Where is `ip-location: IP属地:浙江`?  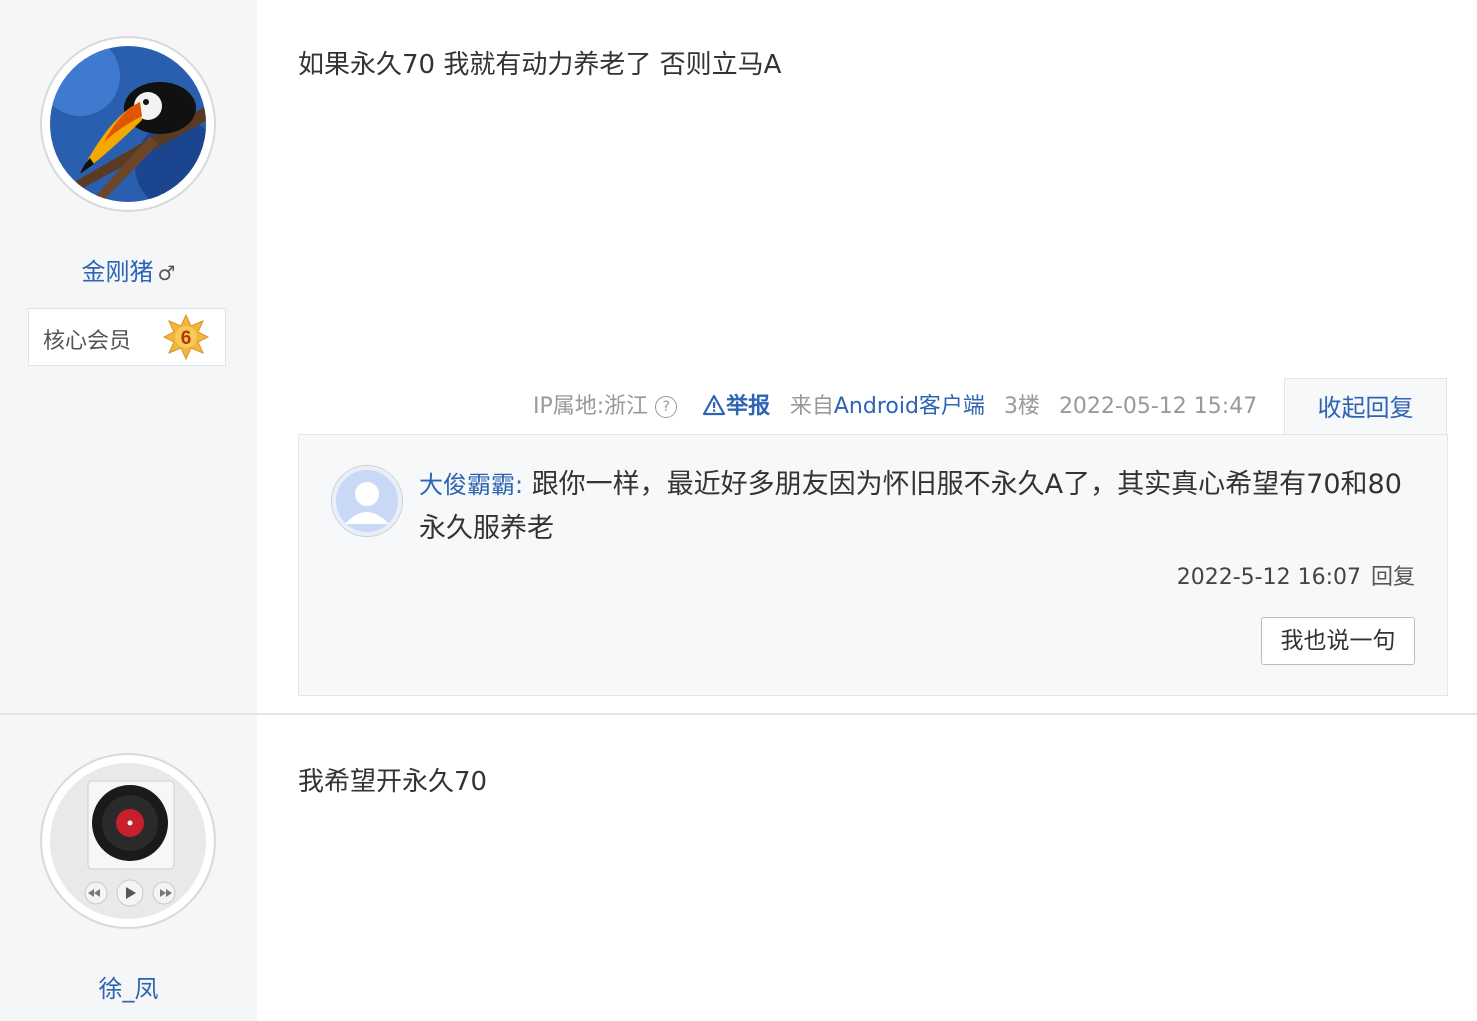
ip-location: IP属地:浙江 is located at coordinates (591, 406).